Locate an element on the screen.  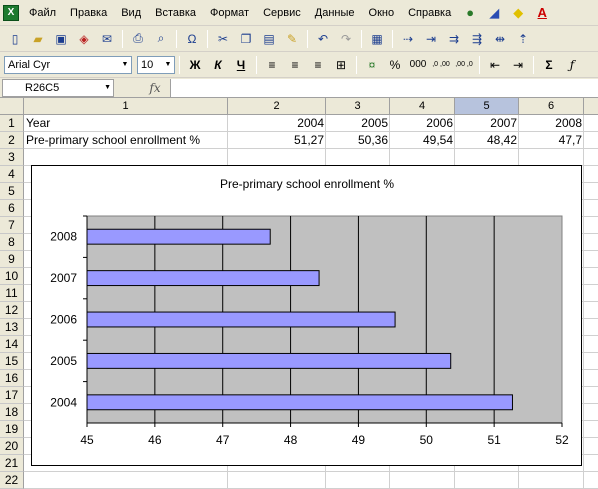
row-header-8: 8 is located at coordinates (12, 242).